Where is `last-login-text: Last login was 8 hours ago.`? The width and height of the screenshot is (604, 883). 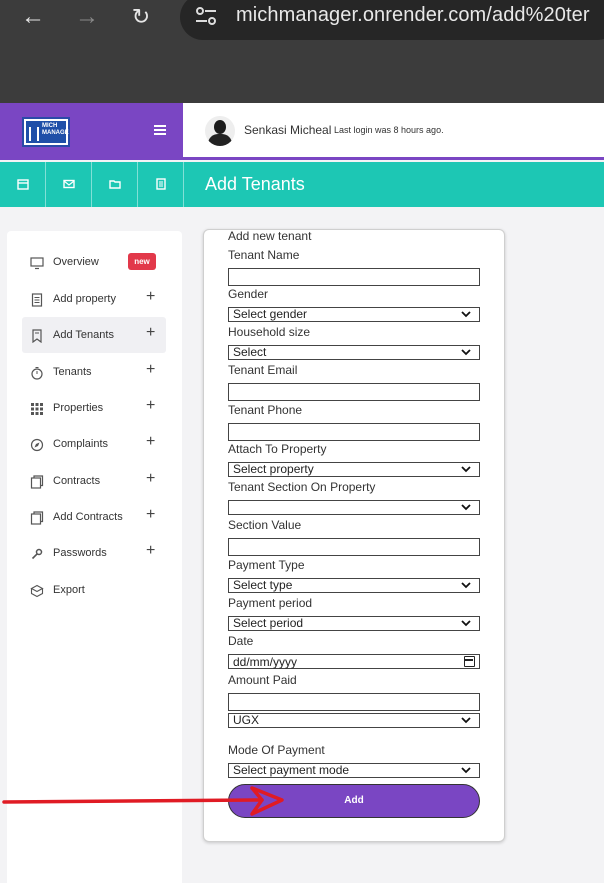 last-login-text: Last login was 8 hours ago. is located at coordinates (389, 130).